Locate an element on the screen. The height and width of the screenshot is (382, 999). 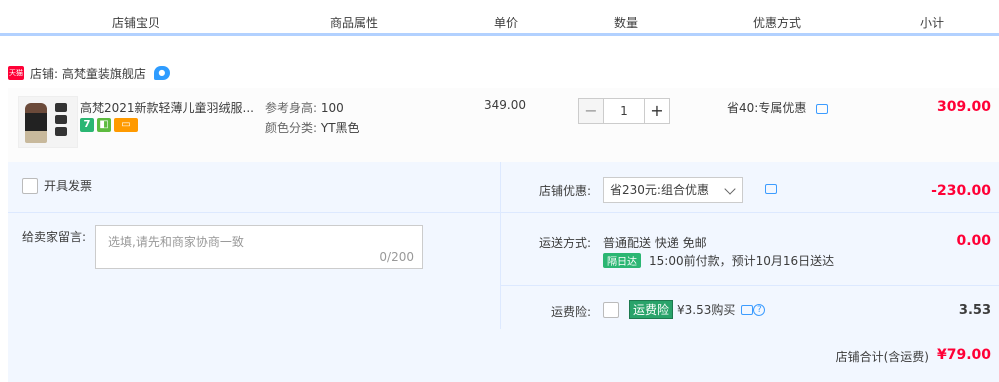
unit-price: 349.00 is located at coordinates (505, 105).